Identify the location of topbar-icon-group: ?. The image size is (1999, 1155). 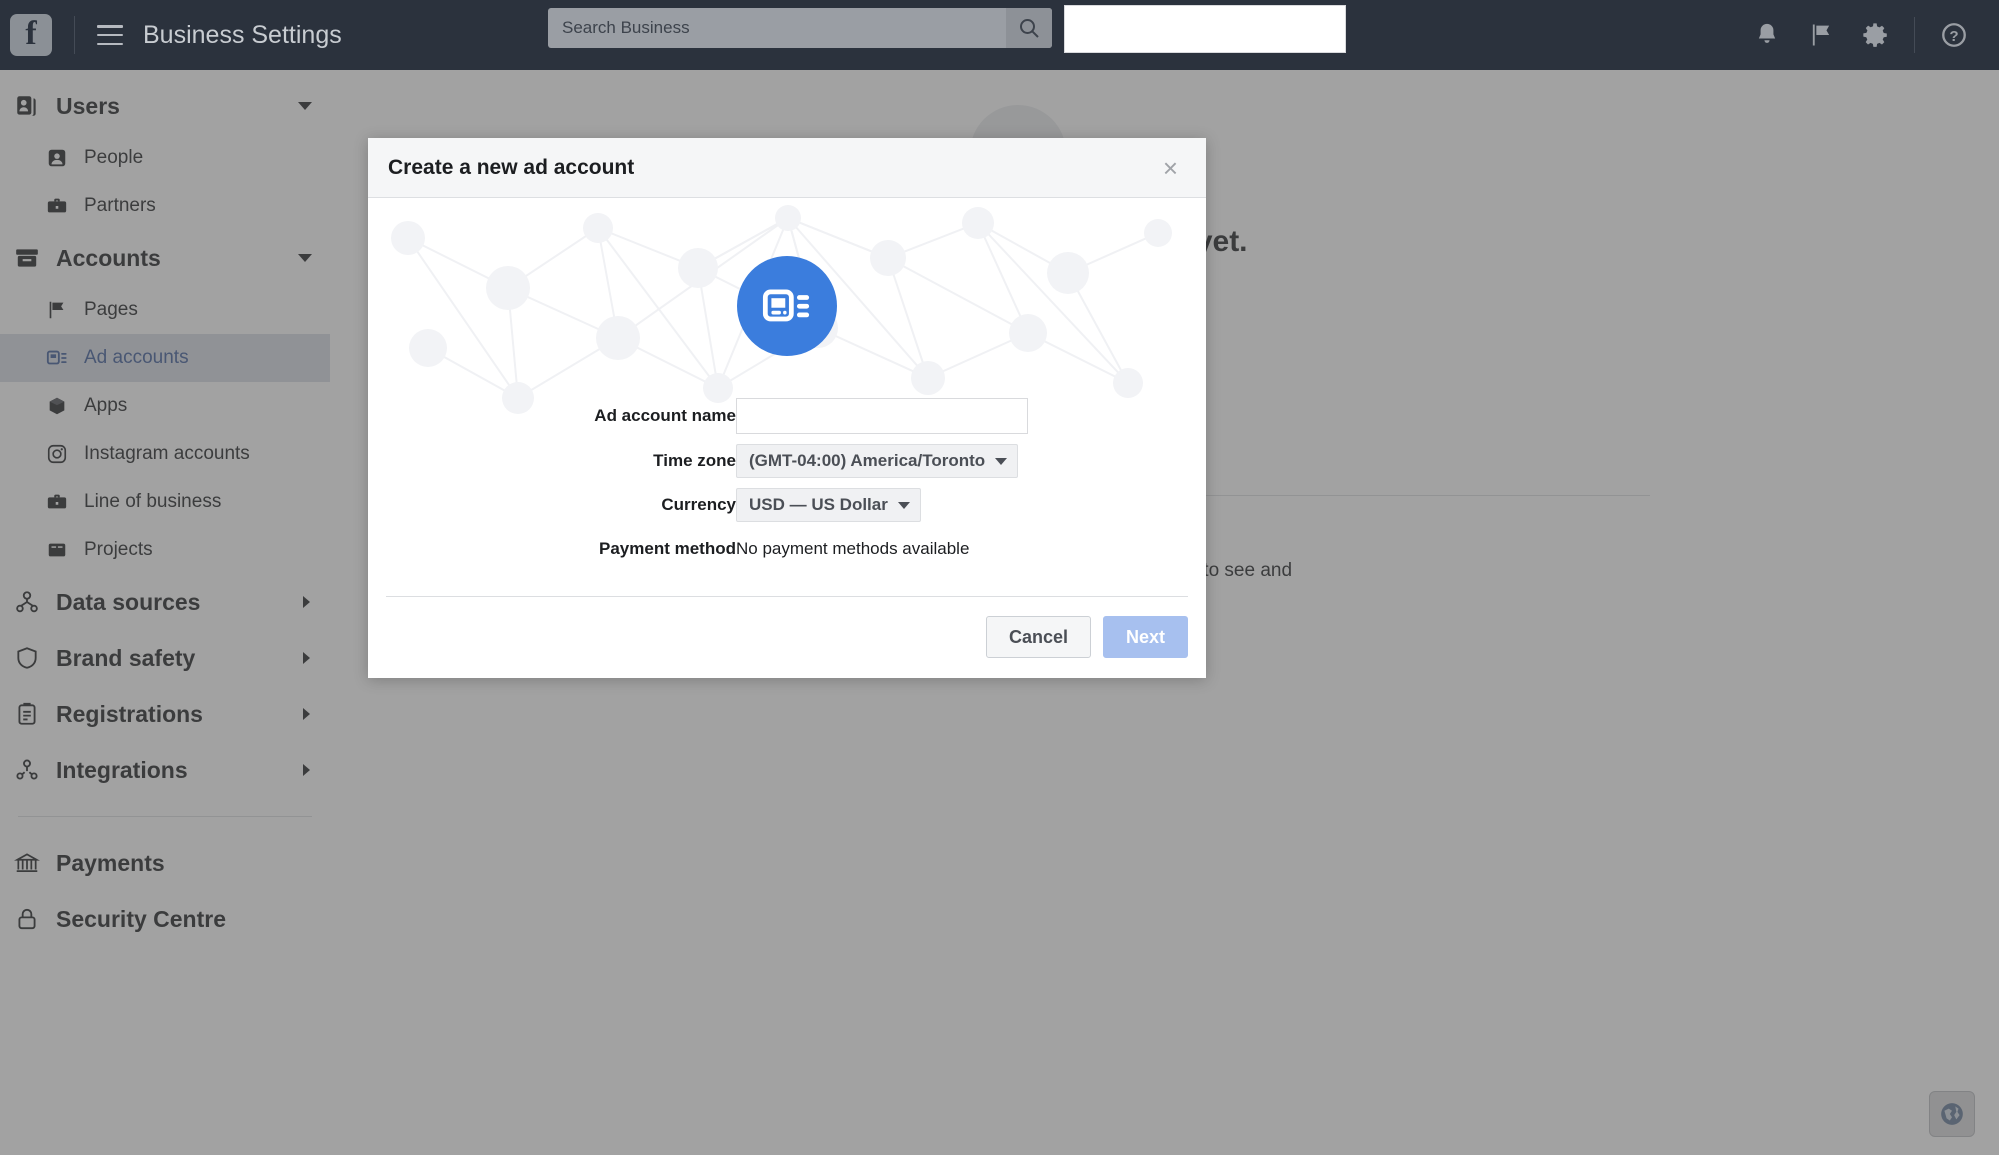
(1869, 35).